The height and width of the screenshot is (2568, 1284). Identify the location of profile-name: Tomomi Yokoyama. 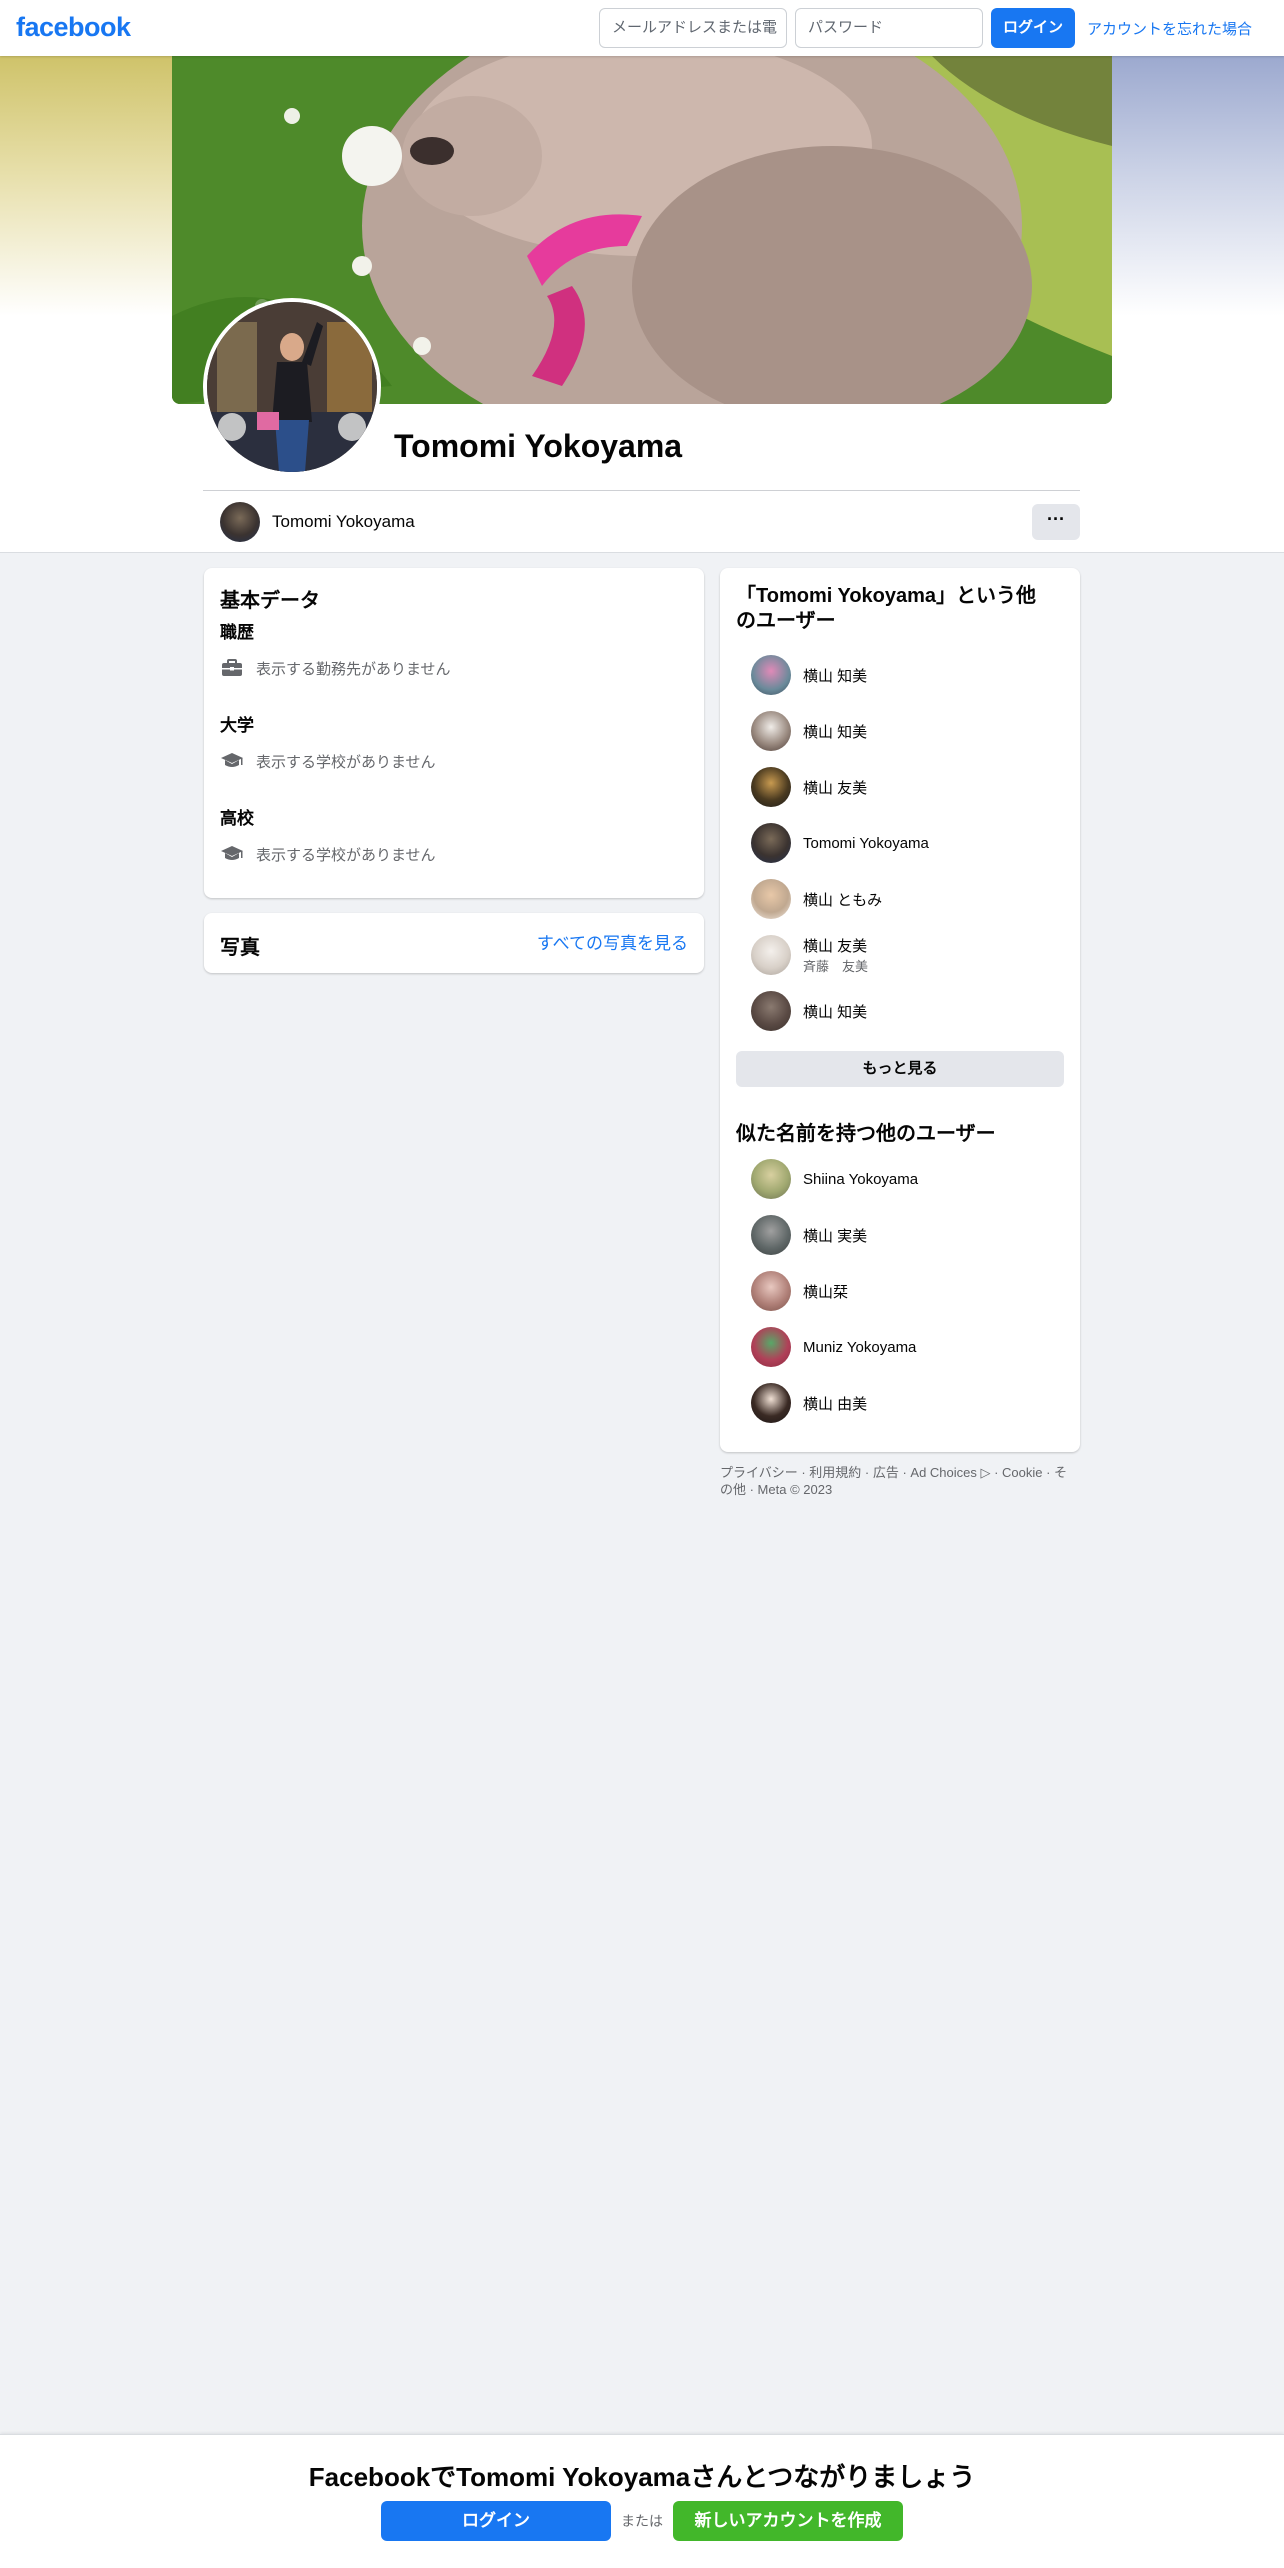
(538, 446).